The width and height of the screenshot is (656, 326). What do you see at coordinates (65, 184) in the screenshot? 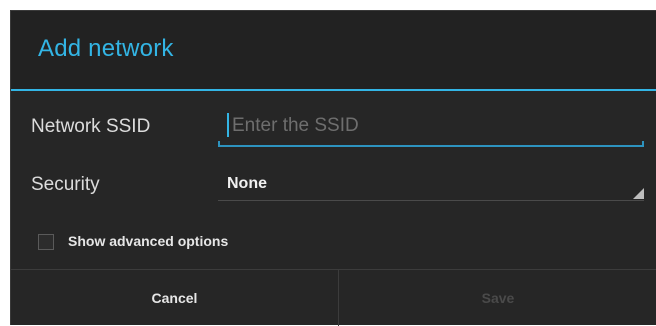
I see `security-label: Security` at bounding box center [65, 184].